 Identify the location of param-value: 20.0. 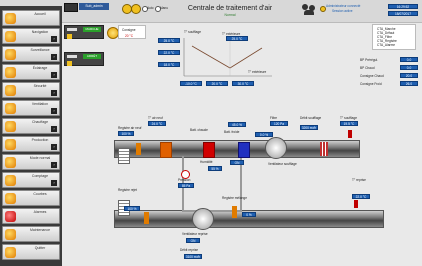
(409, 75).